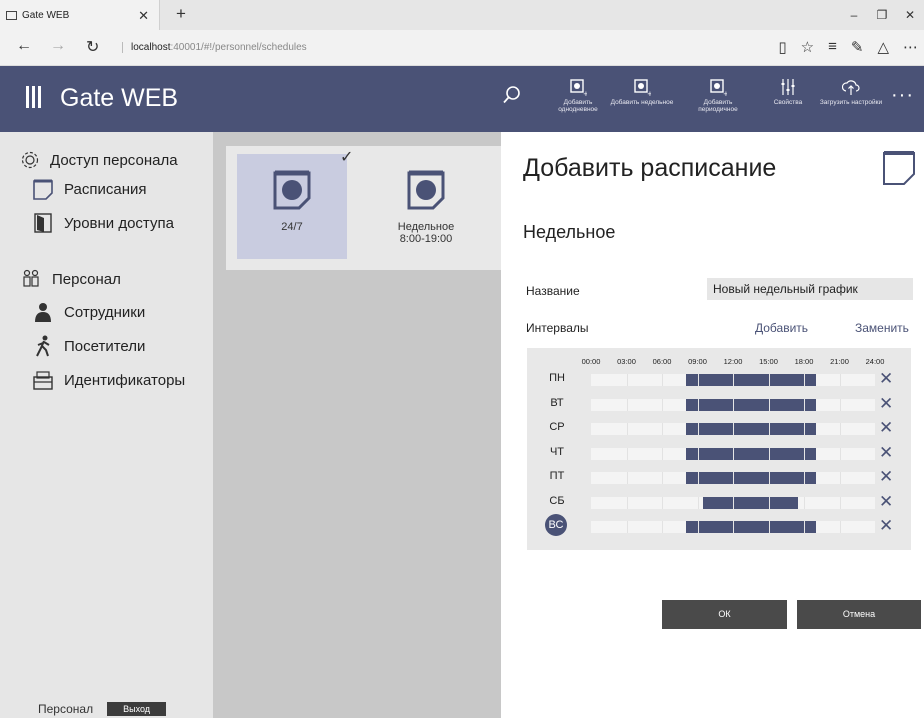 This screenshot has width=924, height=718. Describe the element at coordinates (143, 16) in the screenshot. I see `tab-close-icon: ✕` at that location.